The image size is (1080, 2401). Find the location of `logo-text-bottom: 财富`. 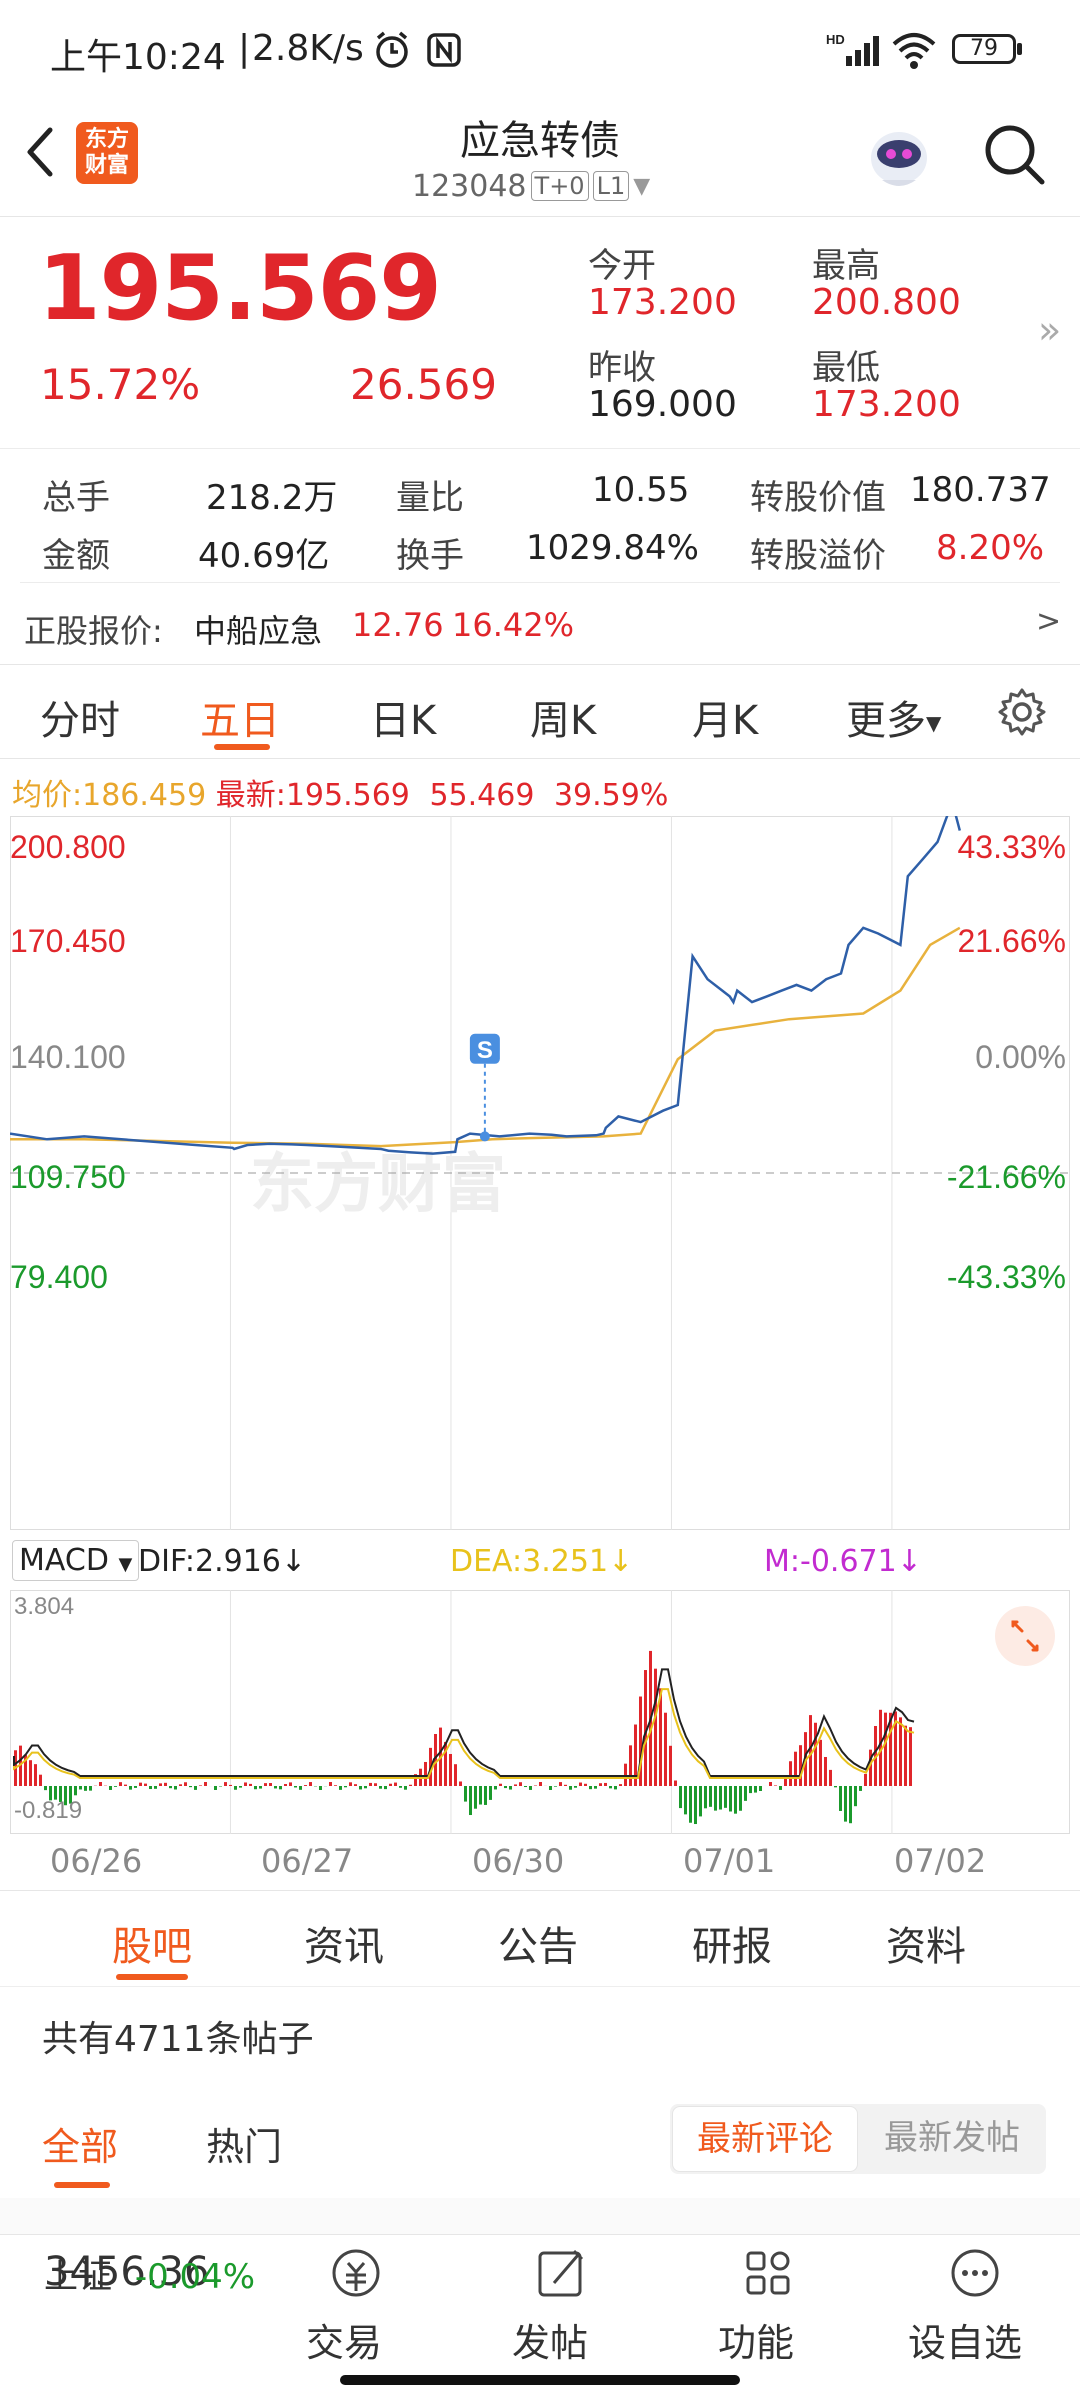

logo-text-bottom: 财富 is located at coordinates (107, 166).